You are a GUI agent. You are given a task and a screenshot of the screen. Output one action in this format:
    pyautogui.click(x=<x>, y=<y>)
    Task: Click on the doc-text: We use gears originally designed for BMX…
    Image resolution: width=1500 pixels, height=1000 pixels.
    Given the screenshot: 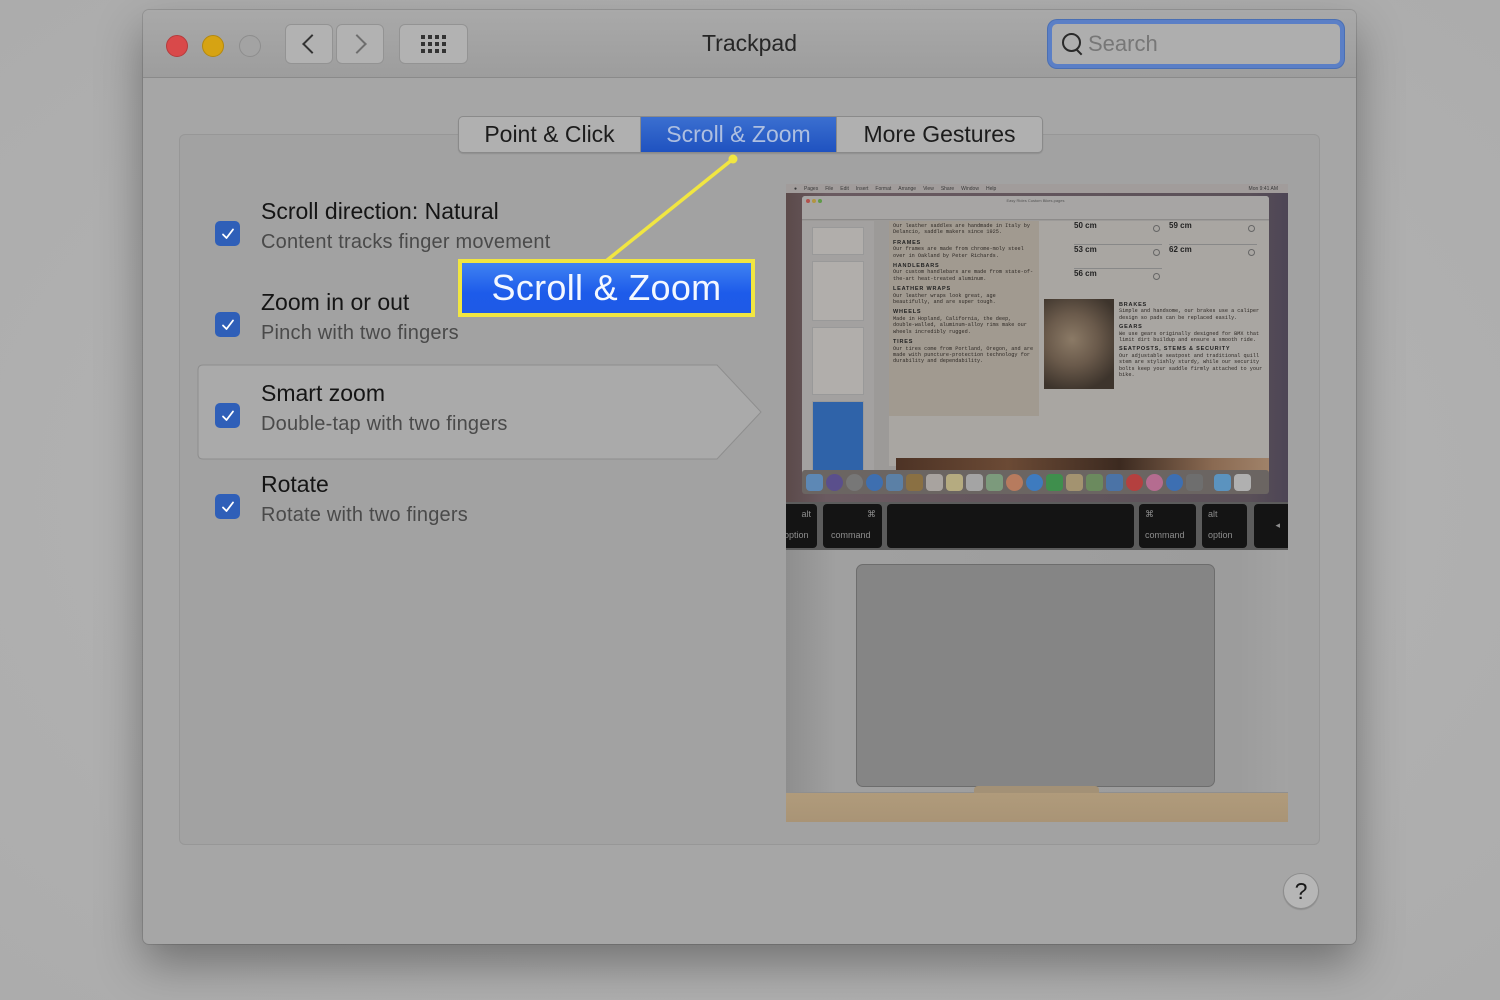 What is the action you would take?
    pyautogui.click(x=1189, y=337)
    